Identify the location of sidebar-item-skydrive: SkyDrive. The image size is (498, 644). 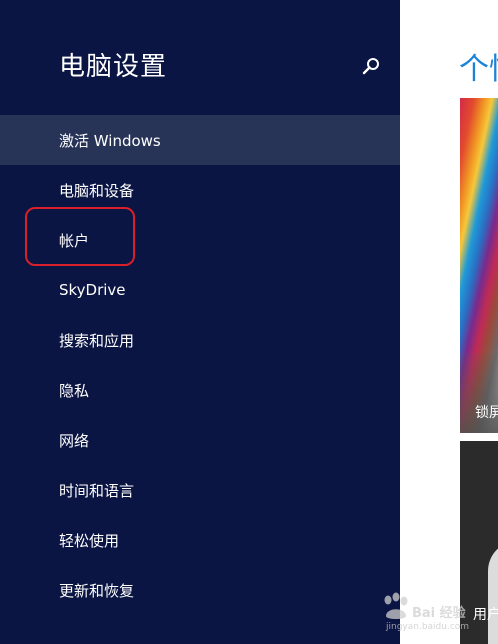
(200, 290).